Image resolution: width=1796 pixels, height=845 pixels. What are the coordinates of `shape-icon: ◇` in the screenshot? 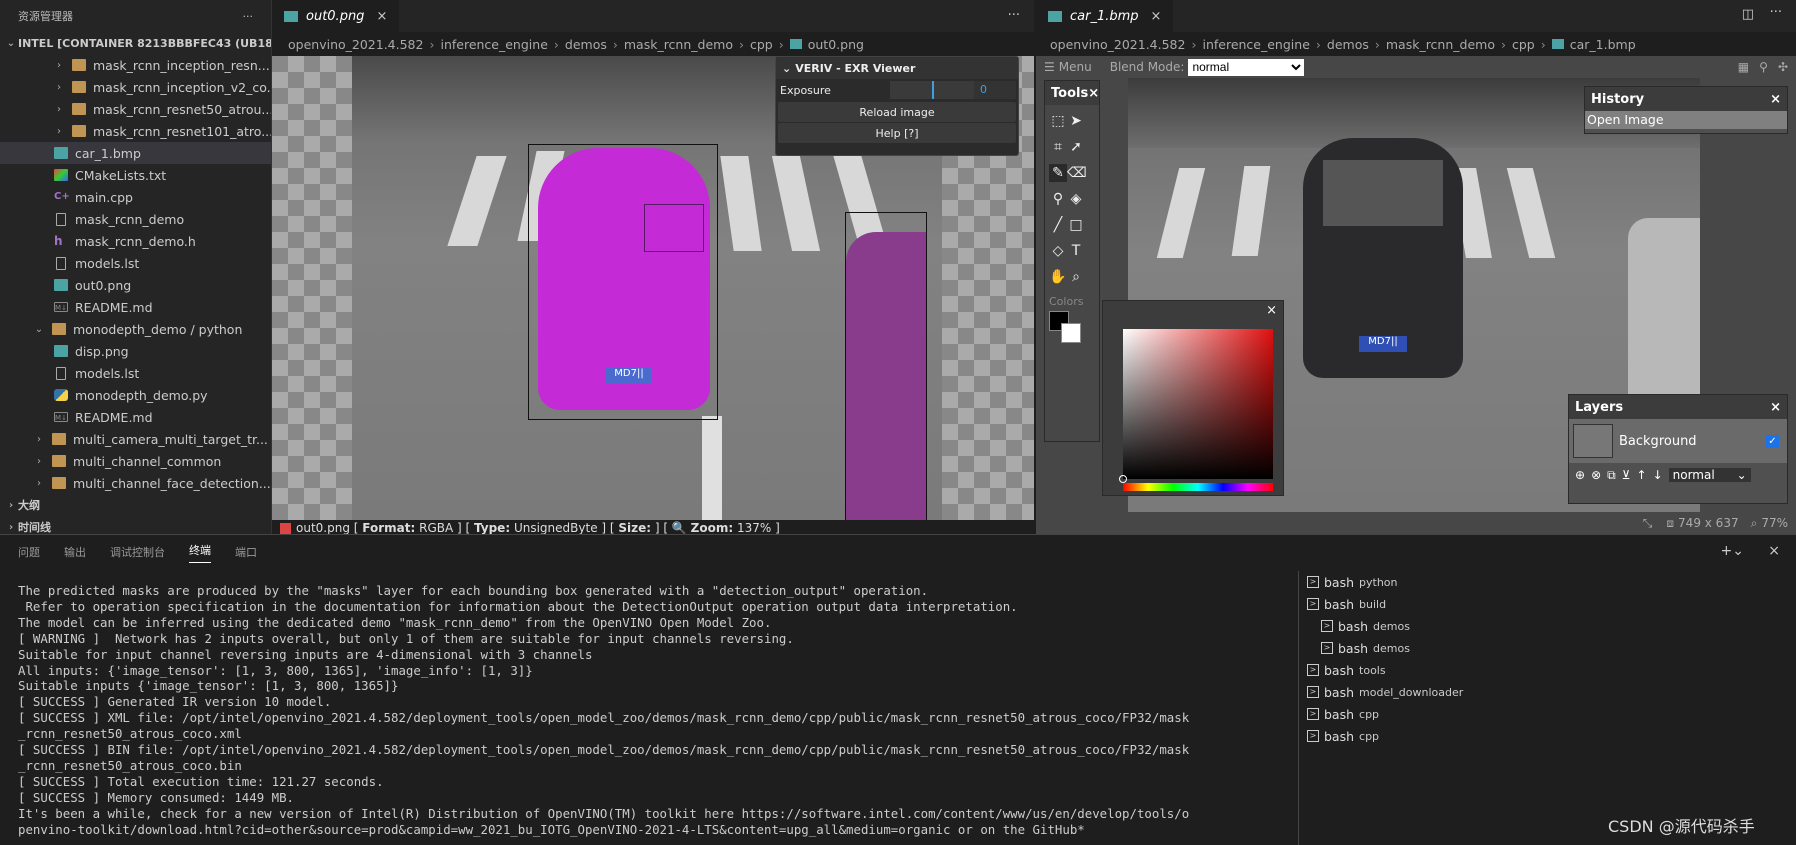 It's located at (1058, 251).